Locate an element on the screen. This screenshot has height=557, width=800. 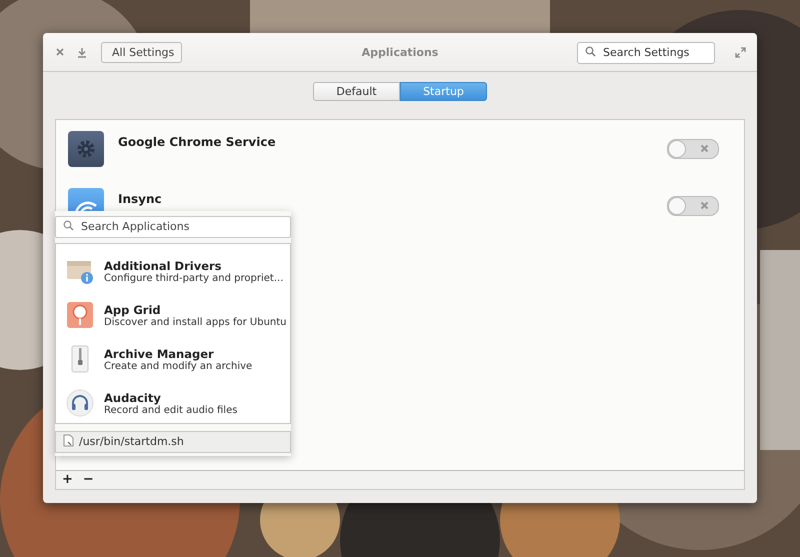
app-name: App Grid is located at coordinates (133, 309).